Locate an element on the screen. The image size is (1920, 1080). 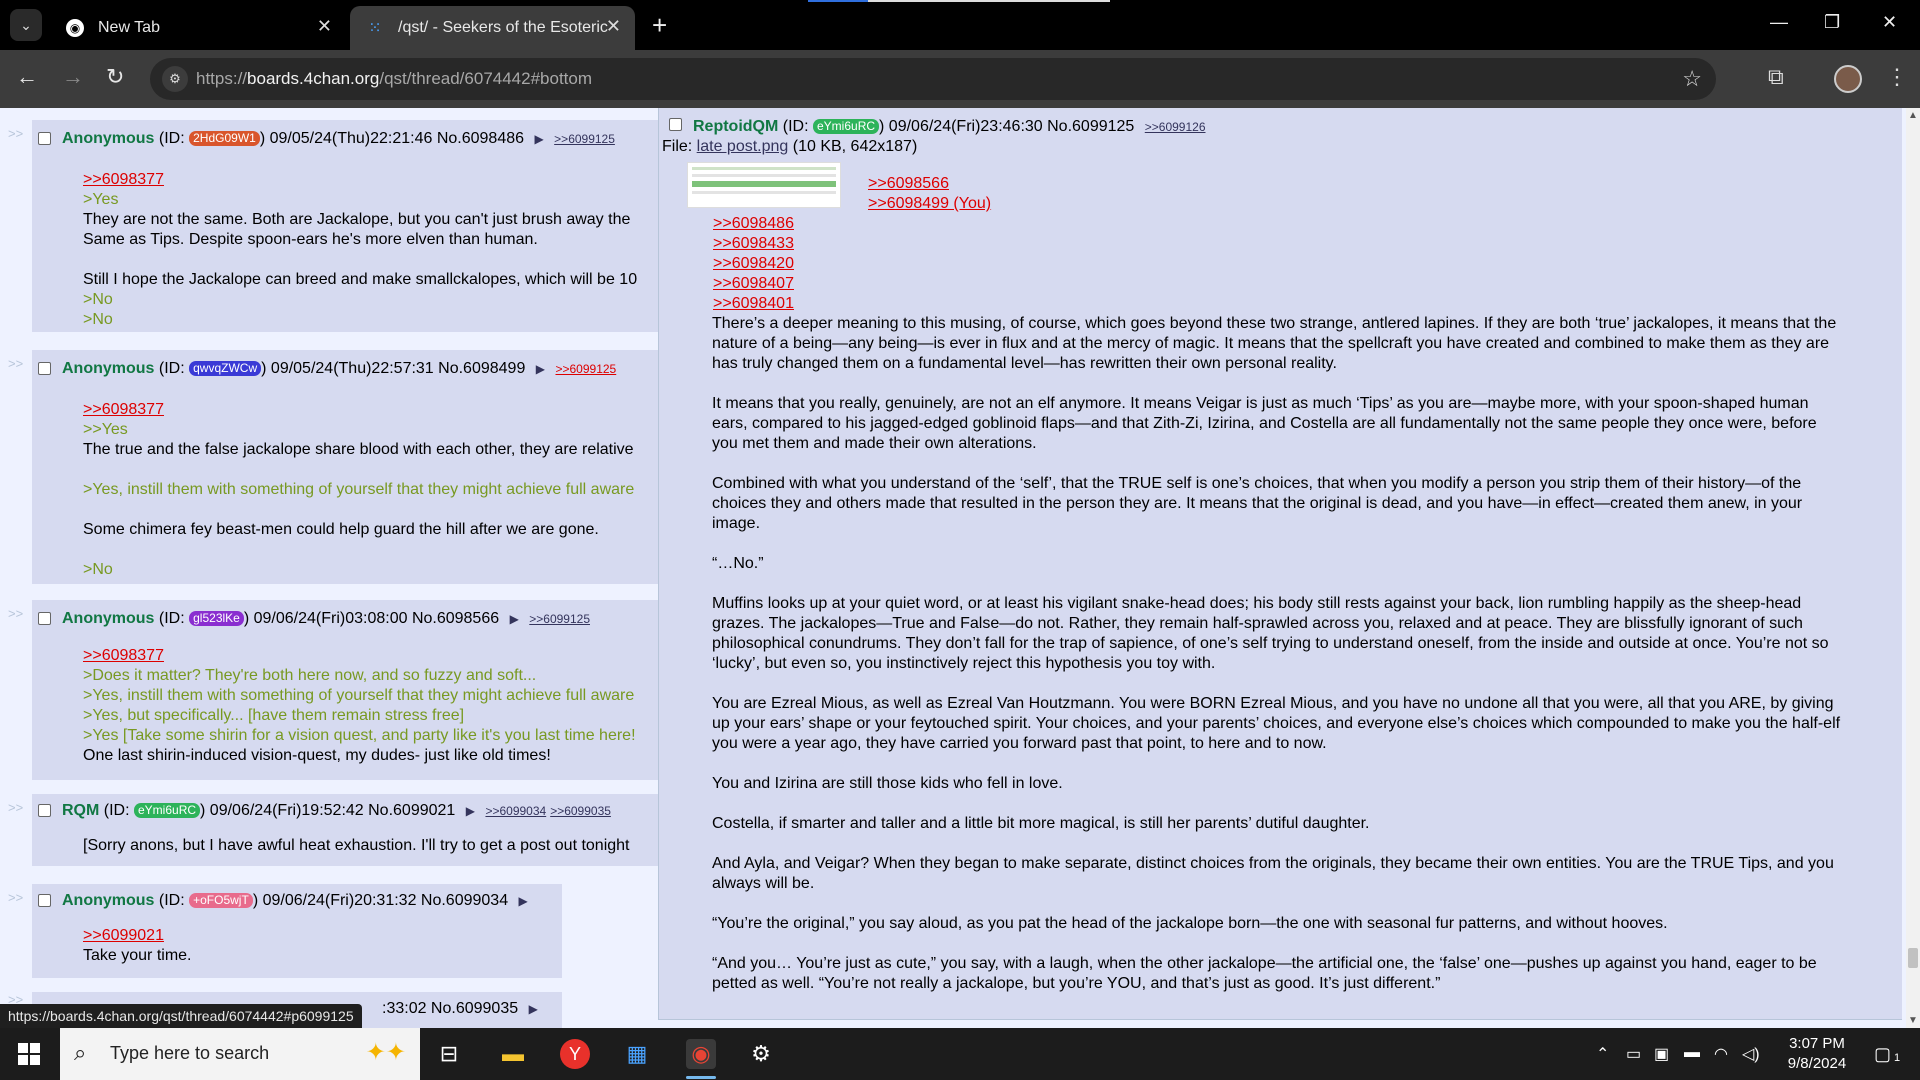
text-line: Take your time. is located at coordinates (137, 955).